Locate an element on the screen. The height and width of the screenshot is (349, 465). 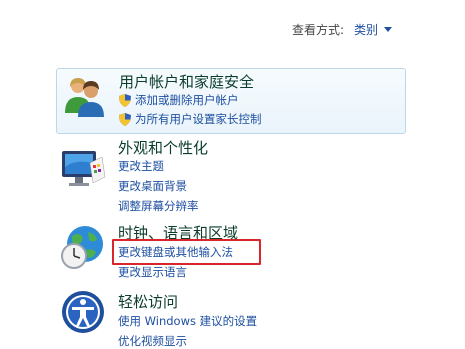
link-add-remove-accounts: 添加或删除用户帐户 is located at coordinates (179, 100).